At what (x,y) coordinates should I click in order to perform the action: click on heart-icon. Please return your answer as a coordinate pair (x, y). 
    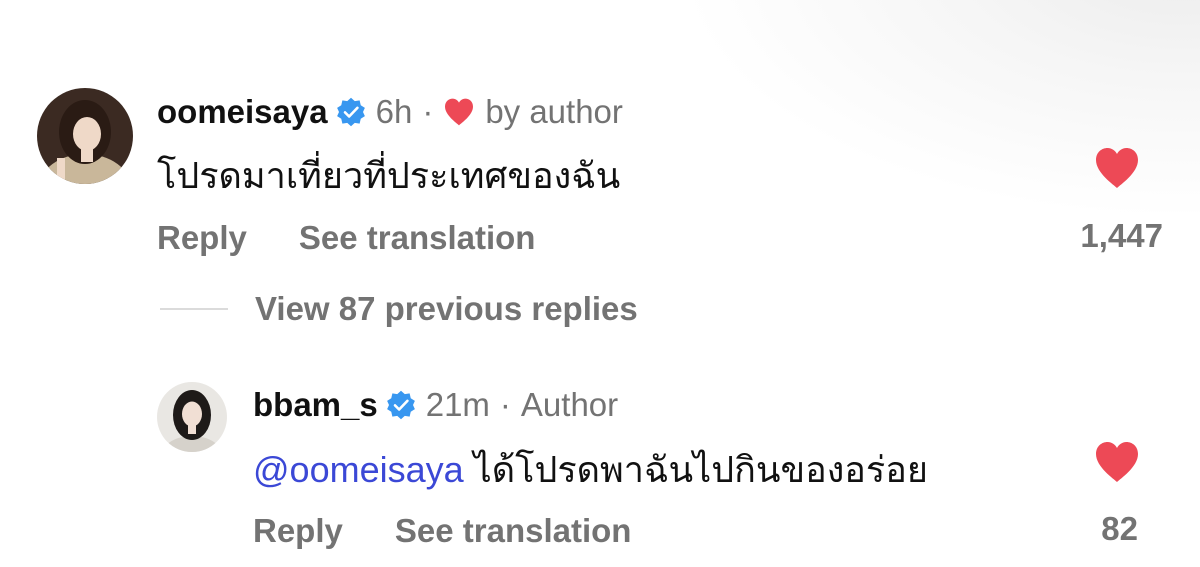
    Looking at the image, I should click on (459, 112).